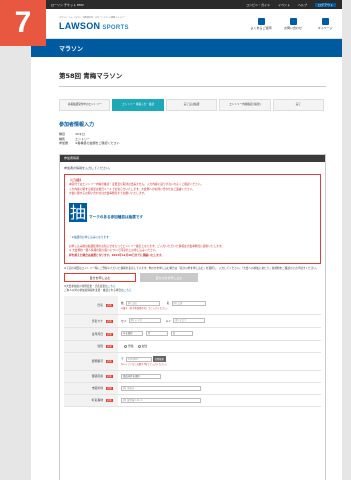 The height and width of the screenshot is (480, 351). I want to click on street-input: 例) 東青梅1-11-1, so click(161, 400).